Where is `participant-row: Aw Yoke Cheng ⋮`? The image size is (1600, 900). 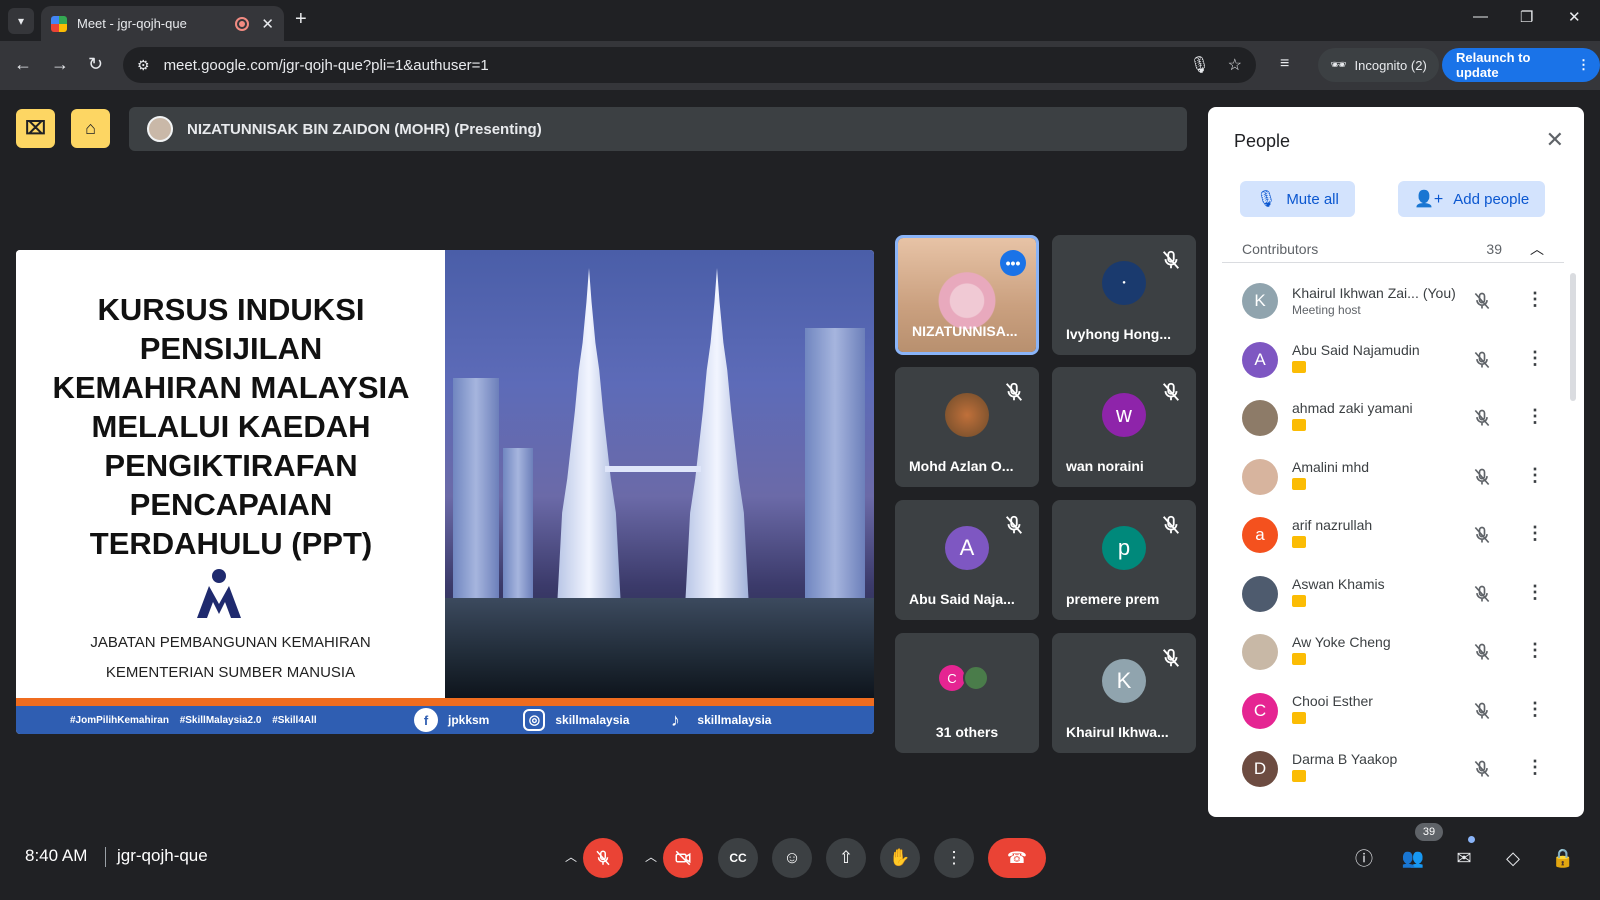 participant-row: Aw Yoke Cheng ⋮ is located at coordinates (1393, 652).